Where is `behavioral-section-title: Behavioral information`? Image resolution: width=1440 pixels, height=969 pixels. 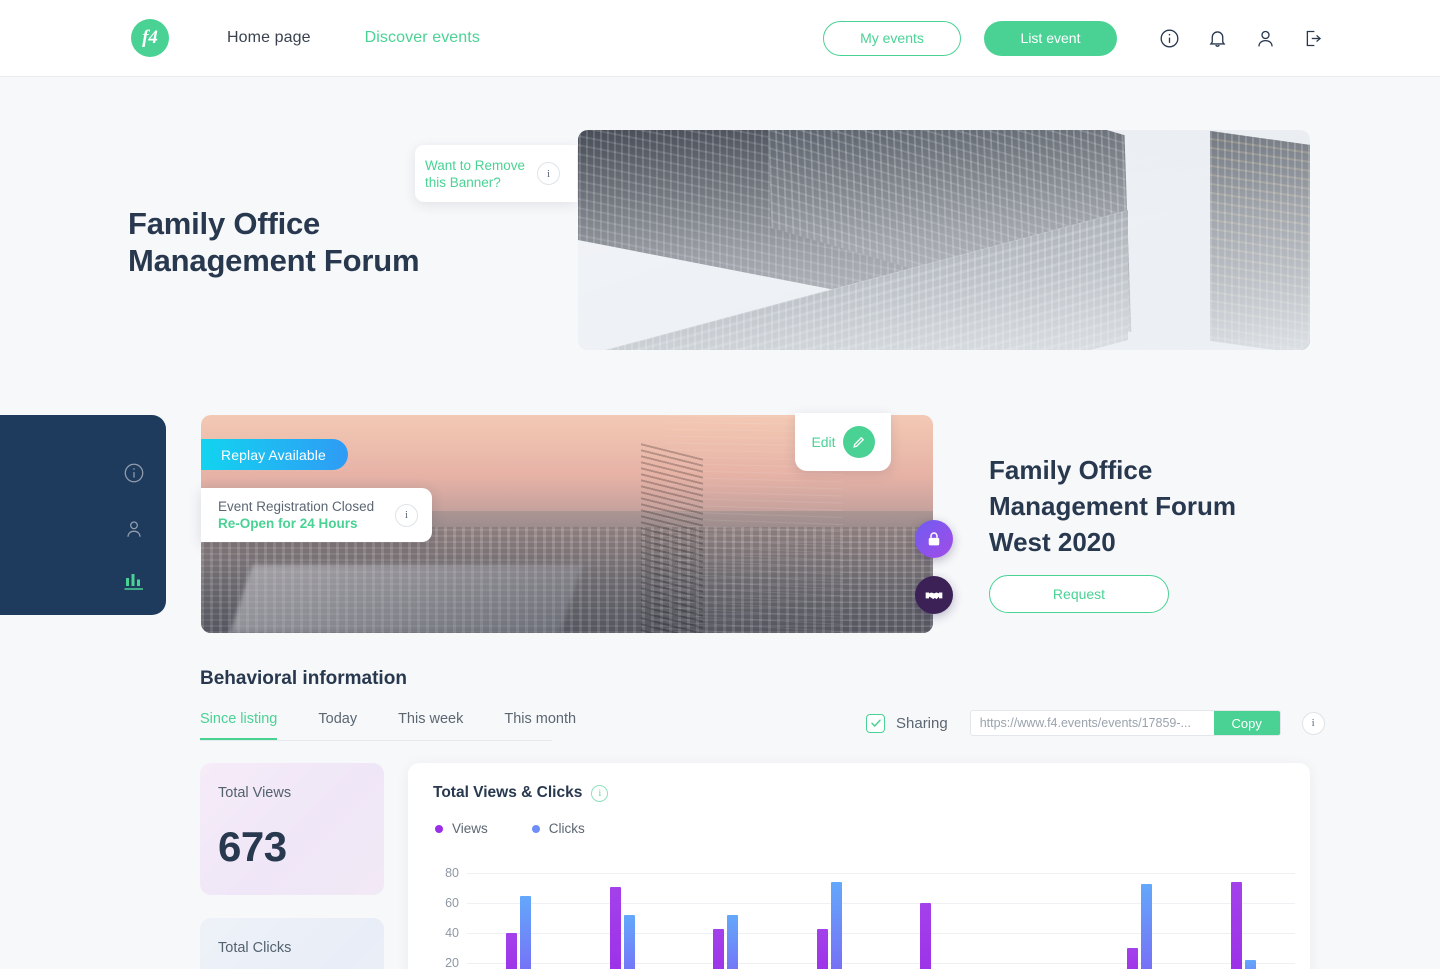
behavioral-section-title: Behavioral information is located at coordinates (303, 678).